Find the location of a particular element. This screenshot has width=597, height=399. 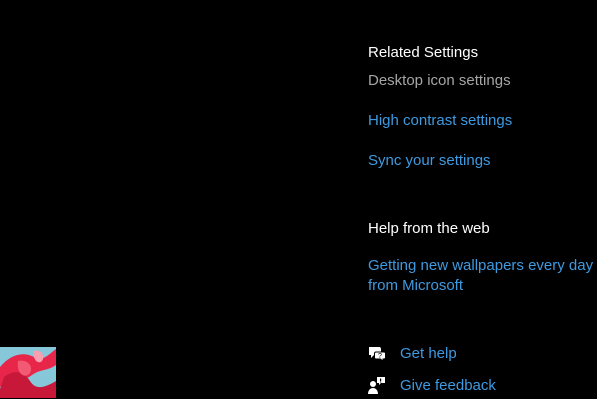

help-from-web-heading: Help from the web is located at coordinates (429, 228).